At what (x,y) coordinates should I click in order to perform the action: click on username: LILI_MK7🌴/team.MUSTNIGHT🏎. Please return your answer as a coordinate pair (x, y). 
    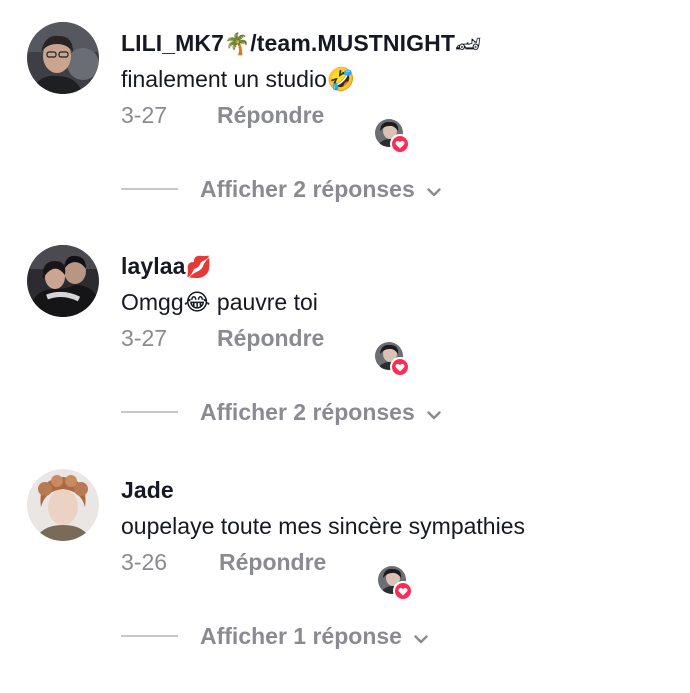
    Looking at the image, I should click on (301, 43).